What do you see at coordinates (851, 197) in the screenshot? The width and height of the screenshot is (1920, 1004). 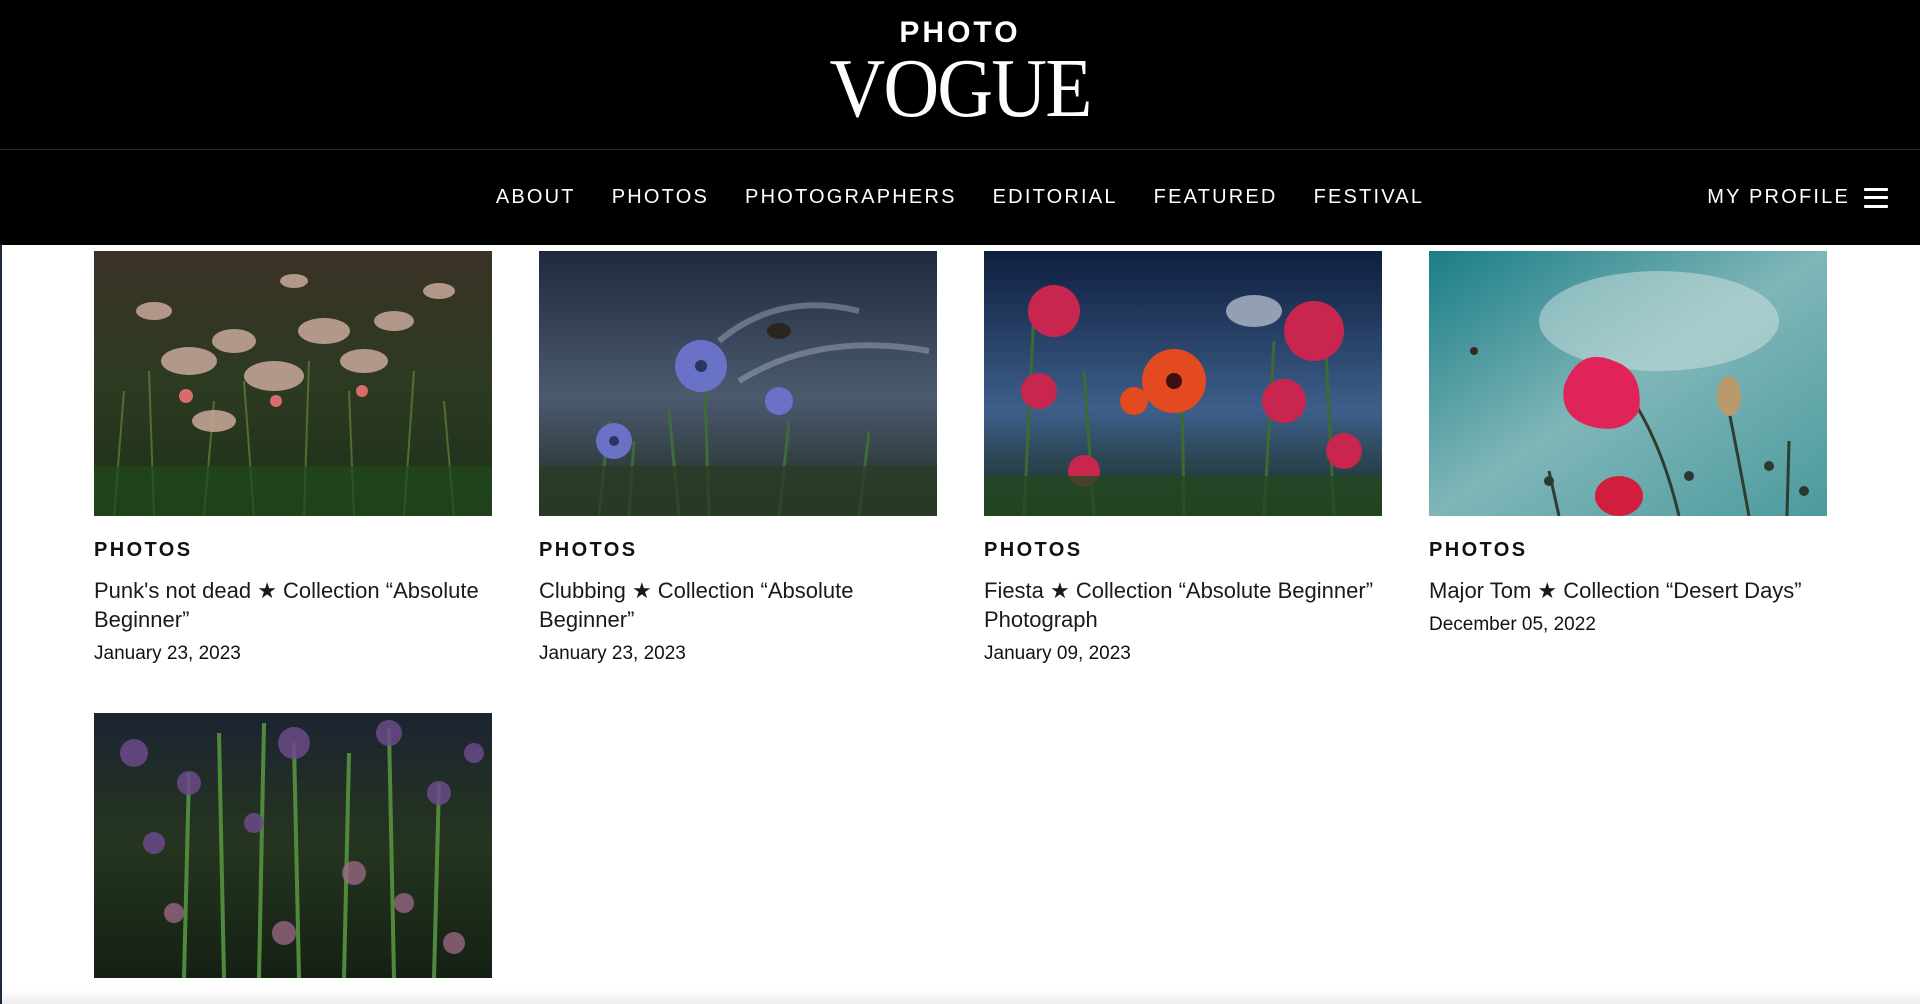 I see `nav-item-photographers: PHOTOGRAPHERS` at bounding box center [851, 197].